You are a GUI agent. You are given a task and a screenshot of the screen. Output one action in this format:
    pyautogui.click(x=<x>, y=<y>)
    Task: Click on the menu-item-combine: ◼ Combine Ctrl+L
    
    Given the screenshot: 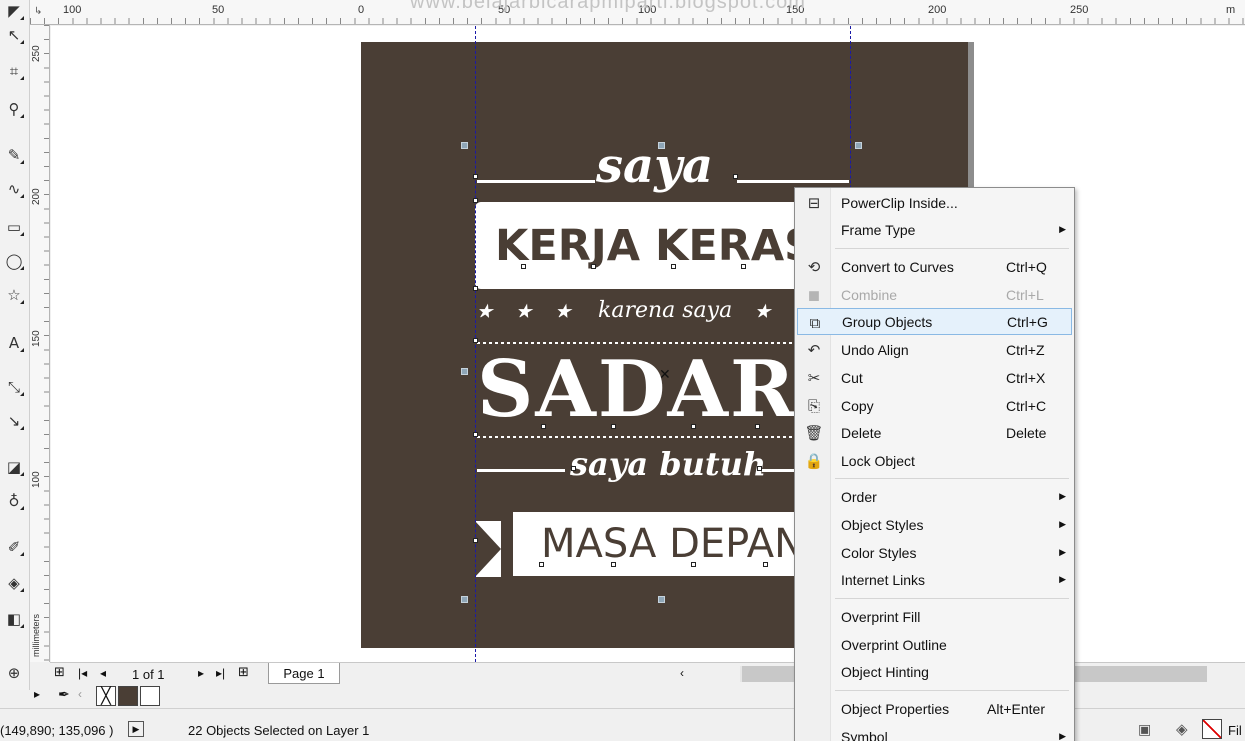 What is the action you would take?
    pyautogui.click(x=934, y=294)
    